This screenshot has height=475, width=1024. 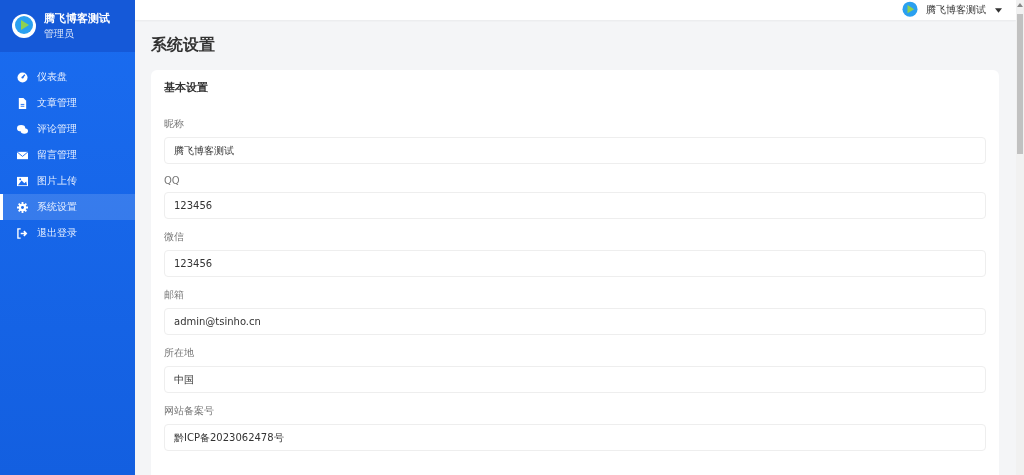 What do you see at coordinates (186, 87) in the screenshot?
I see `card-title: 基本设置` at bounding box center [186, 87].